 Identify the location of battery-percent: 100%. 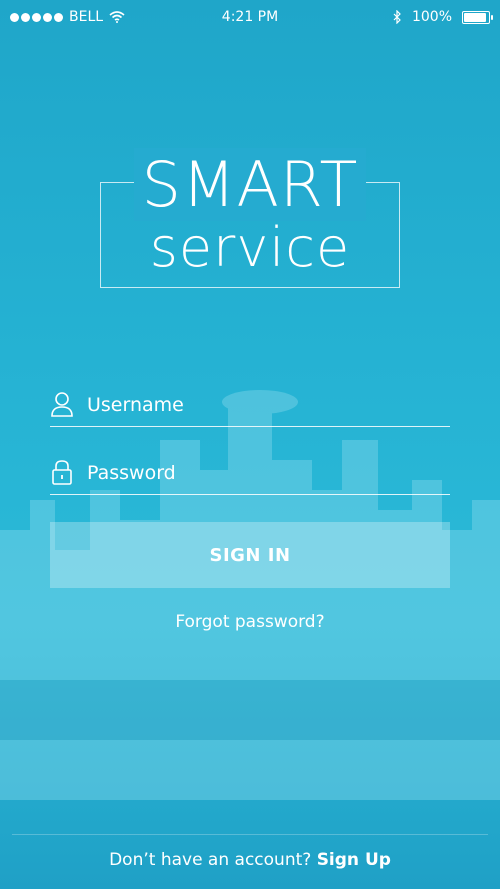
(431, 17).